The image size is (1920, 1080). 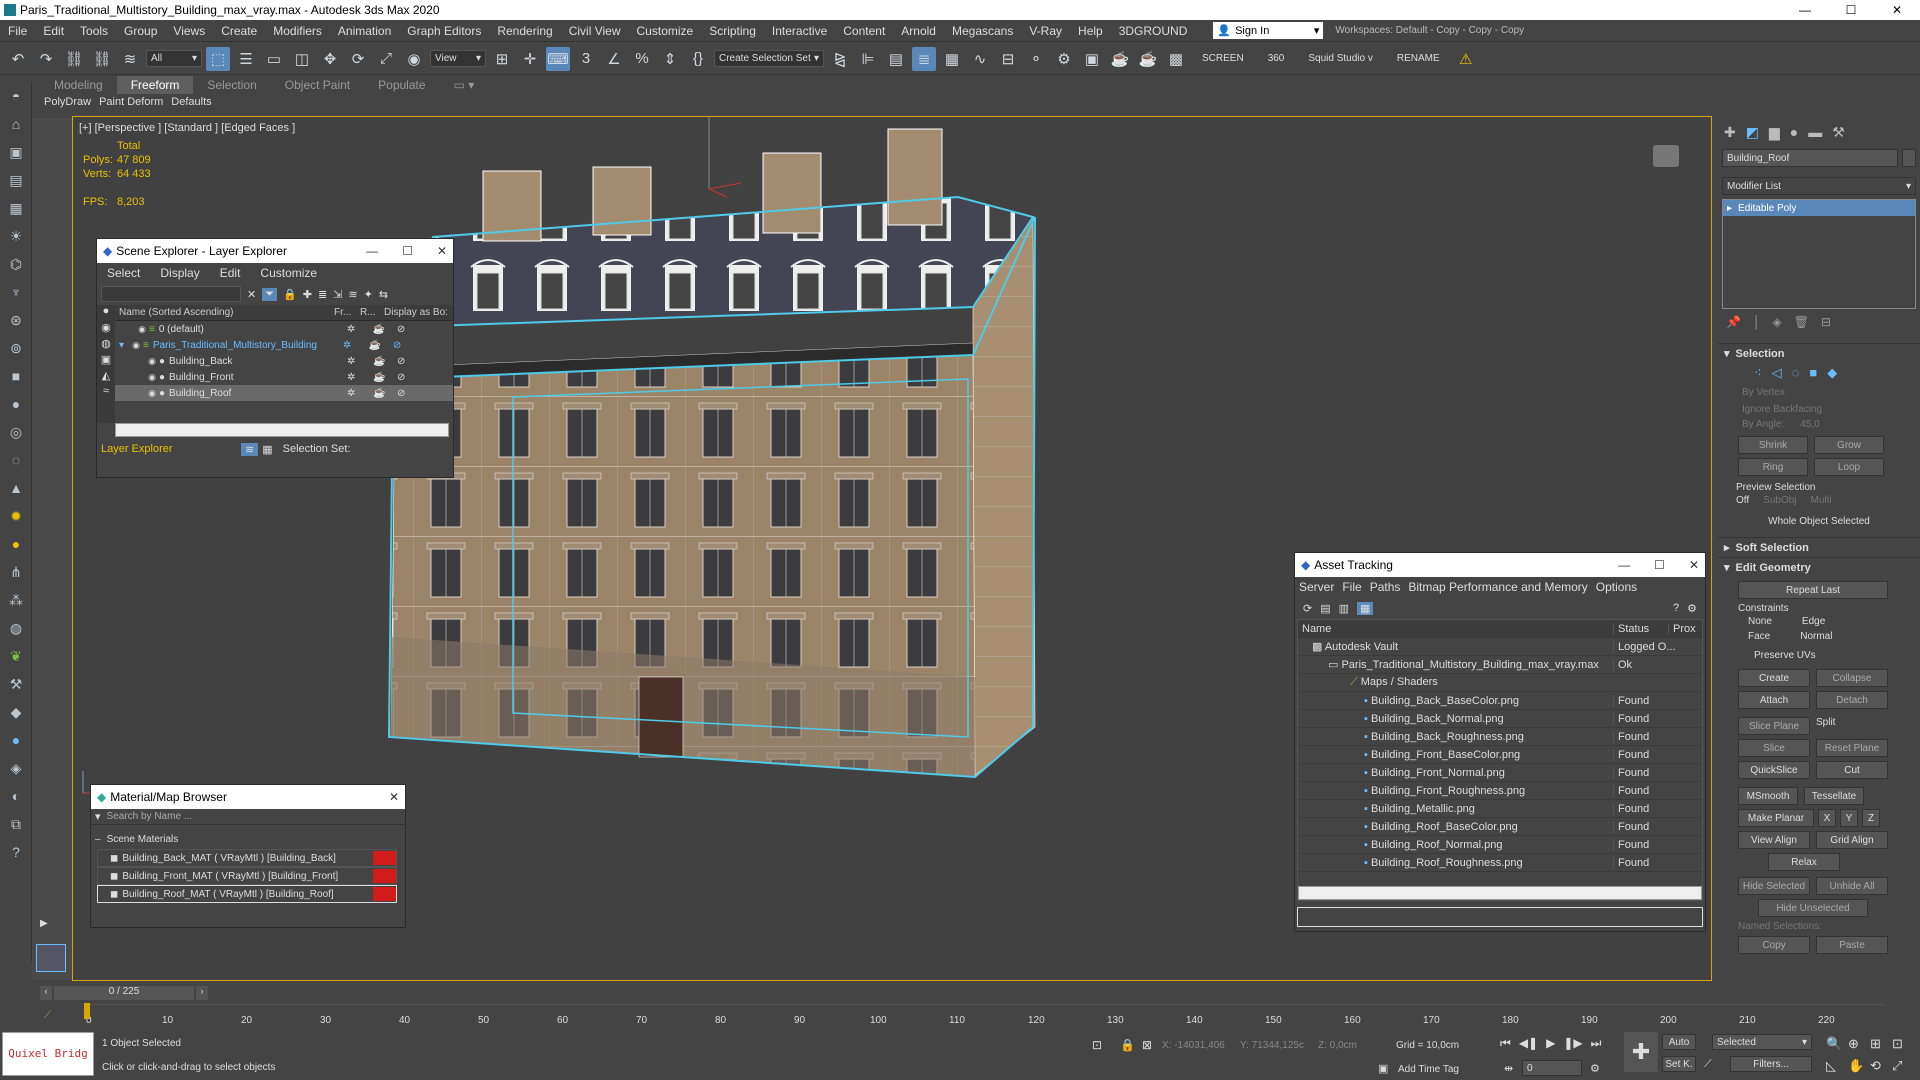 What do you see at coordinates (16, 768) in the screenshot?
I see `object-icon: ◈` at bounding box center [16, 768].